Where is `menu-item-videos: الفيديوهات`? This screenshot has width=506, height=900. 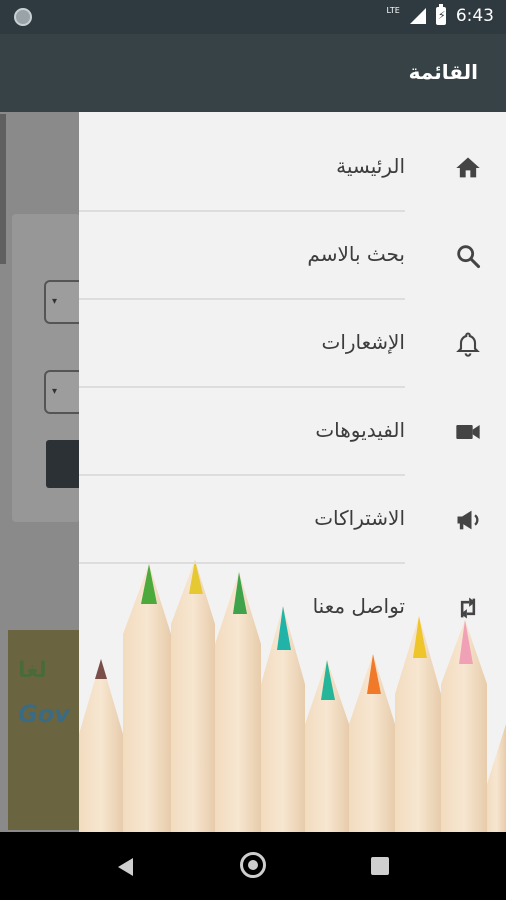
menu-item-videos: الفيديوهات is located at coordinates (292, 432).